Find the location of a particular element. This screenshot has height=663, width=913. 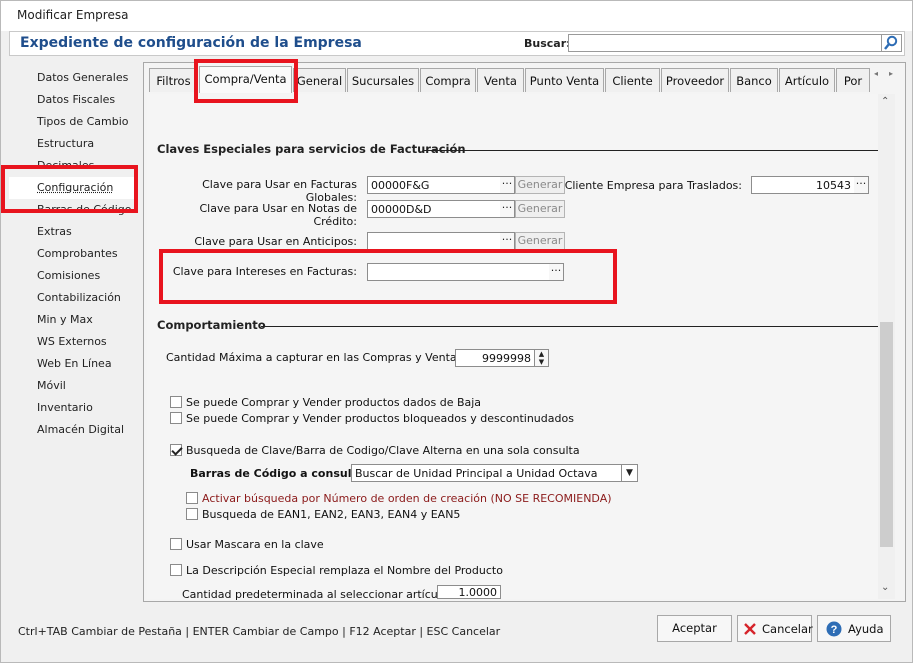

global-lookup-button: ··· is located at coordinates (507, 185).